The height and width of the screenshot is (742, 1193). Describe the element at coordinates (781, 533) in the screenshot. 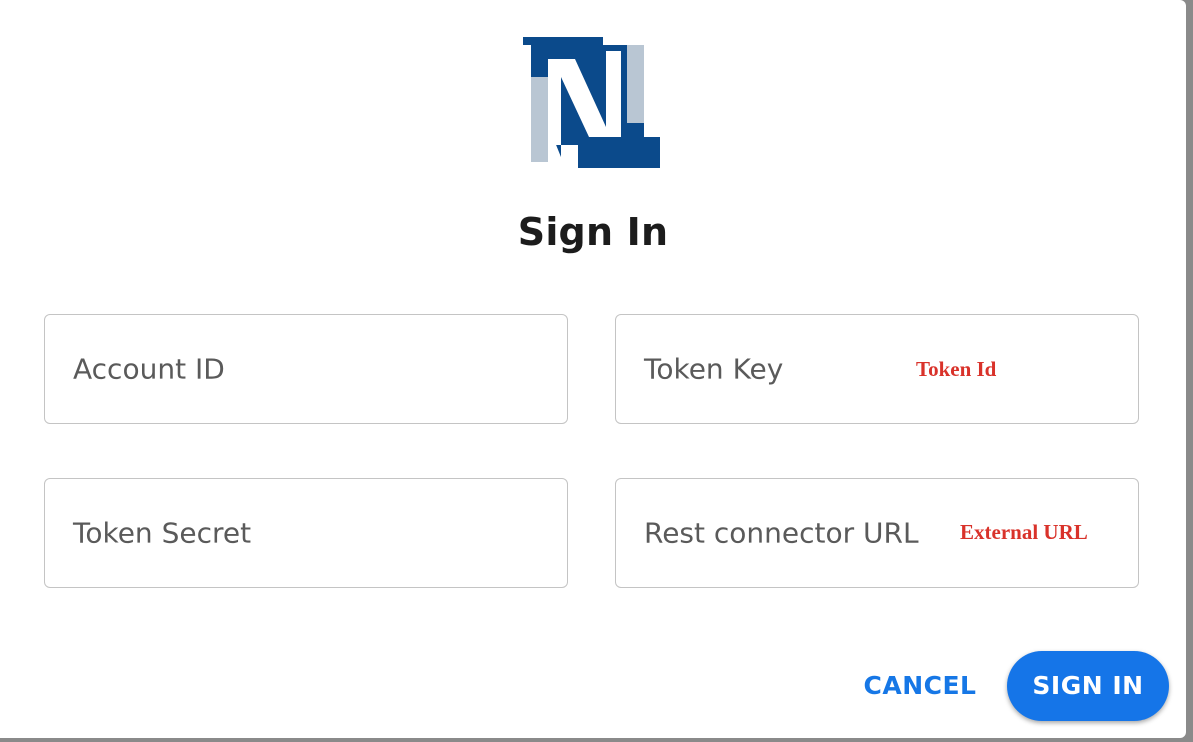

I see `rest-connector-url-placeholder: Rest connector URL` at that location.